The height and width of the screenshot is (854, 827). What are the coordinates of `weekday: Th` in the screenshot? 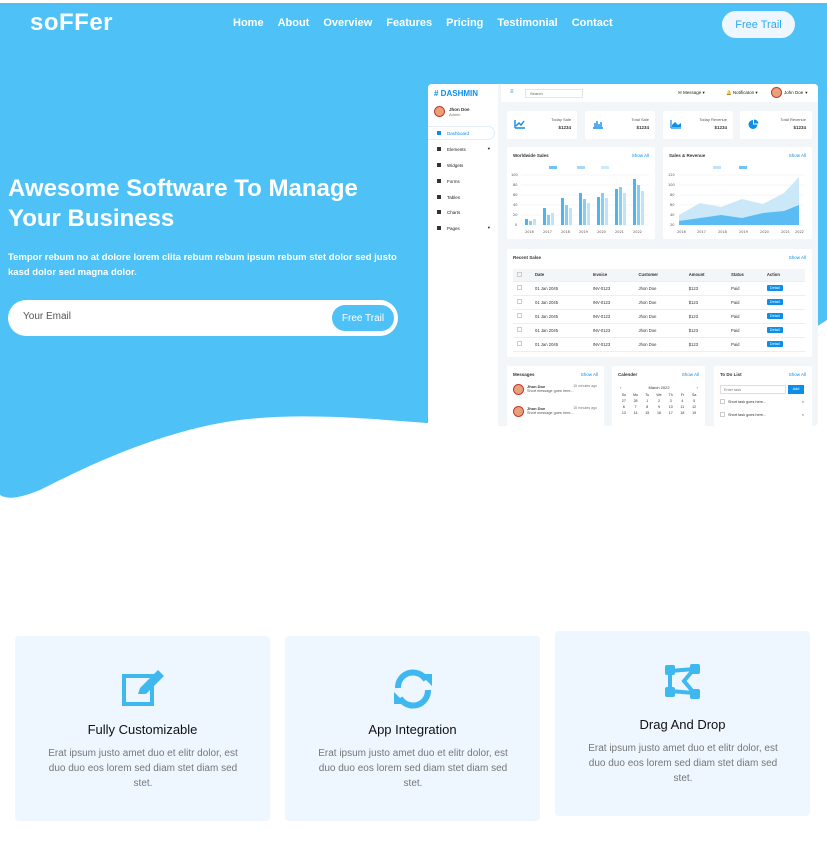 It's located at (670, 395).